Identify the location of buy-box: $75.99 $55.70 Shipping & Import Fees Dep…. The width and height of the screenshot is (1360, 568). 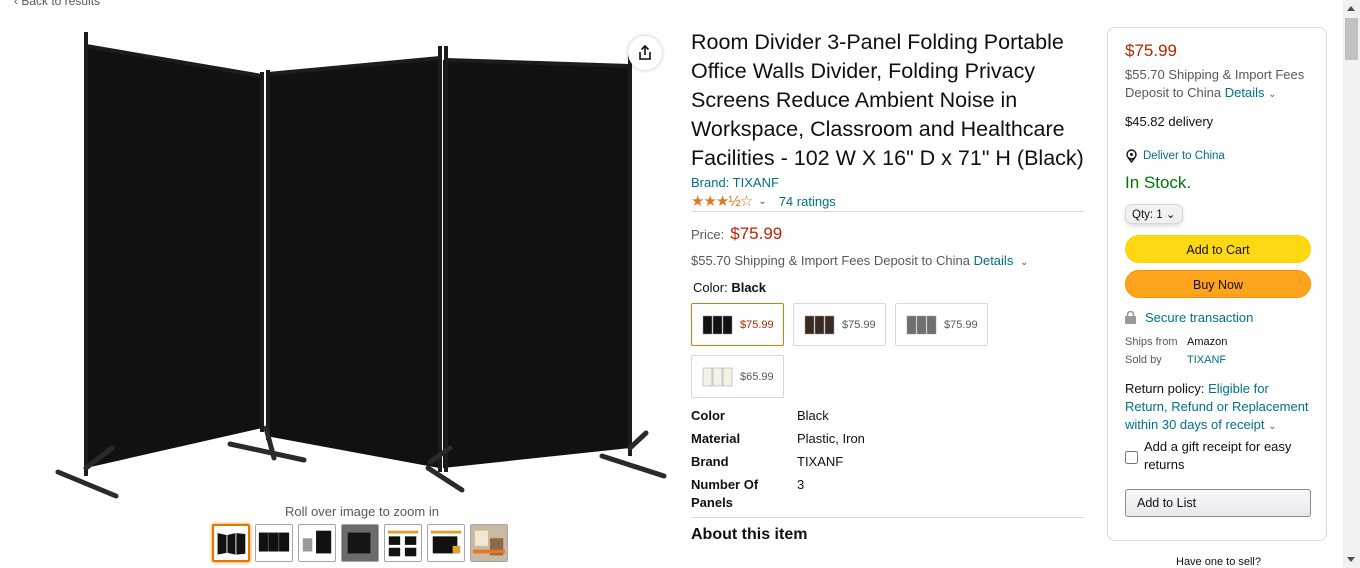
(1217, 284).